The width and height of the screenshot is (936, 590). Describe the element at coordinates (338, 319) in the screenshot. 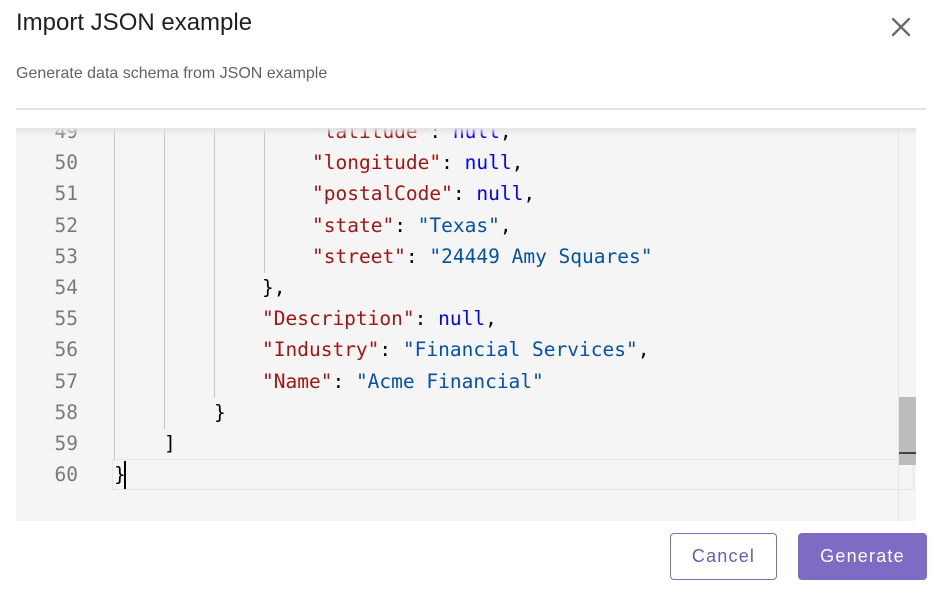

I see `code-token: "Description"` at that location.